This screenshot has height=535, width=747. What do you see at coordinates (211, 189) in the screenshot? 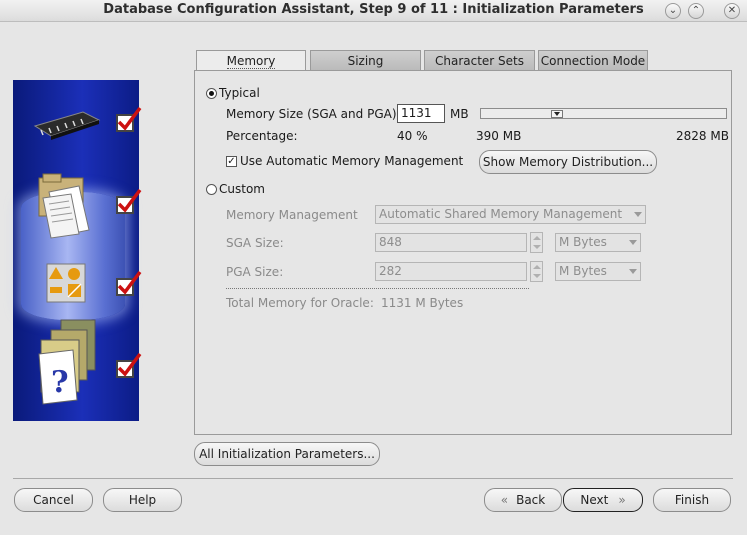
I see `custom-radio` at bounding box center [211, 189].